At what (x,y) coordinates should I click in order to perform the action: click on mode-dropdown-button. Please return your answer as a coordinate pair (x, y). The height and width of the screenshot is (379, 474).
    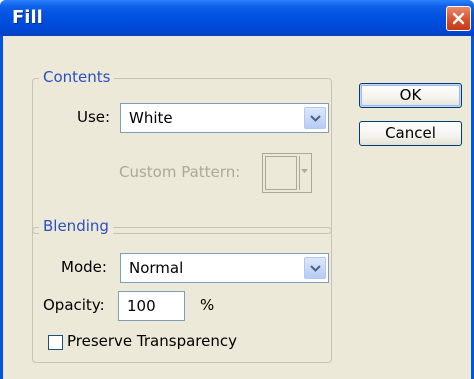
    Looking at the image, I should click on (315, 268).